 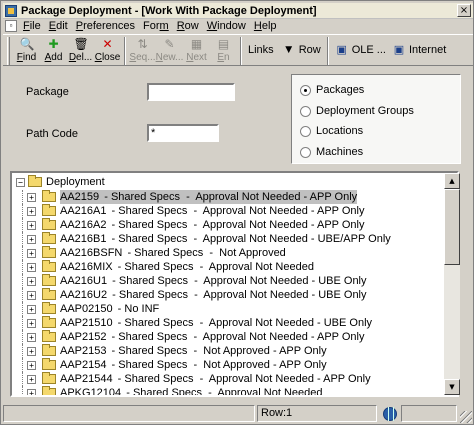 I want to click on package-input, so click(x=191, y=92).